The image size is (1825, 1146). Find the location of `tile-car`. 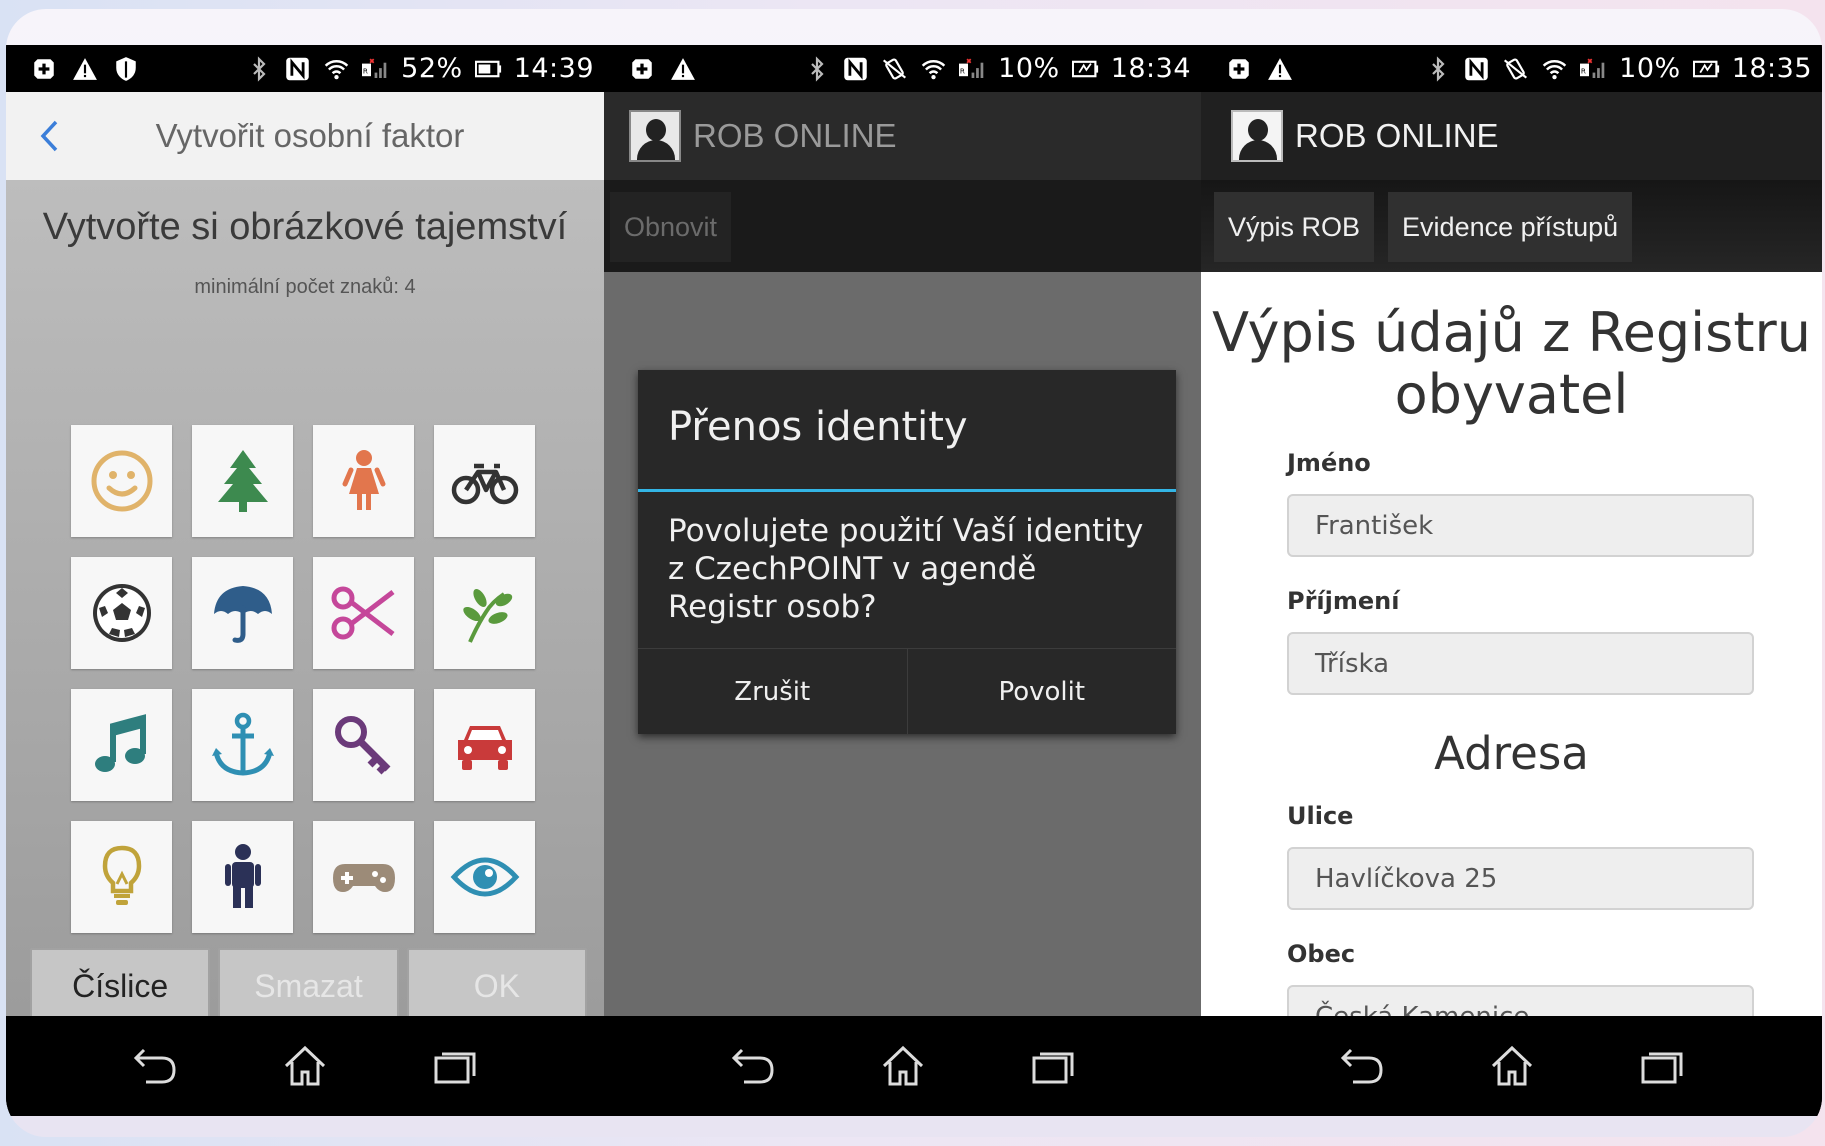

tile-car is located at coordinates (484, 745).